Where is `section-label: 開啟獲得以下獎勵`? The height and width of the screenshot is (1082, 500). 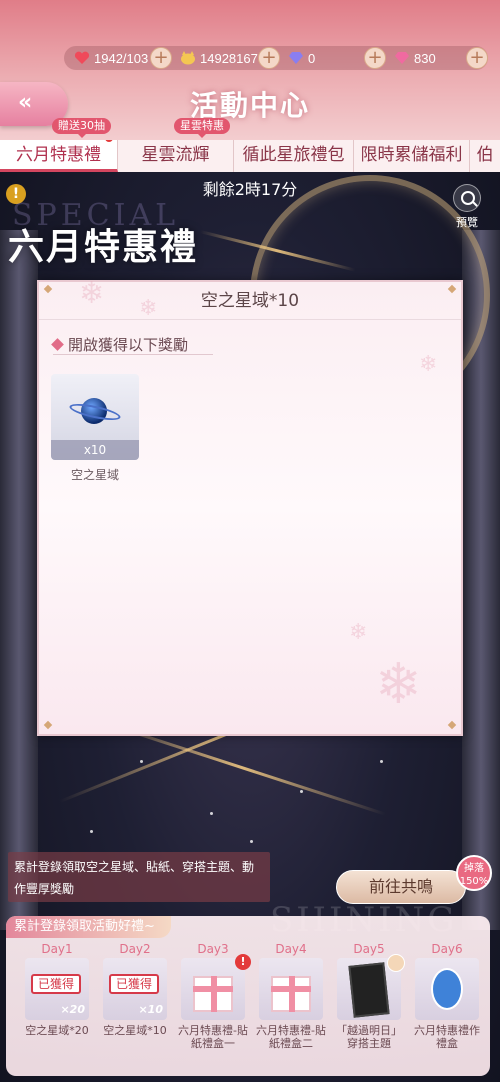 section-label: 開啟獲得以下獎勵 is located at coordinates (128, 345).